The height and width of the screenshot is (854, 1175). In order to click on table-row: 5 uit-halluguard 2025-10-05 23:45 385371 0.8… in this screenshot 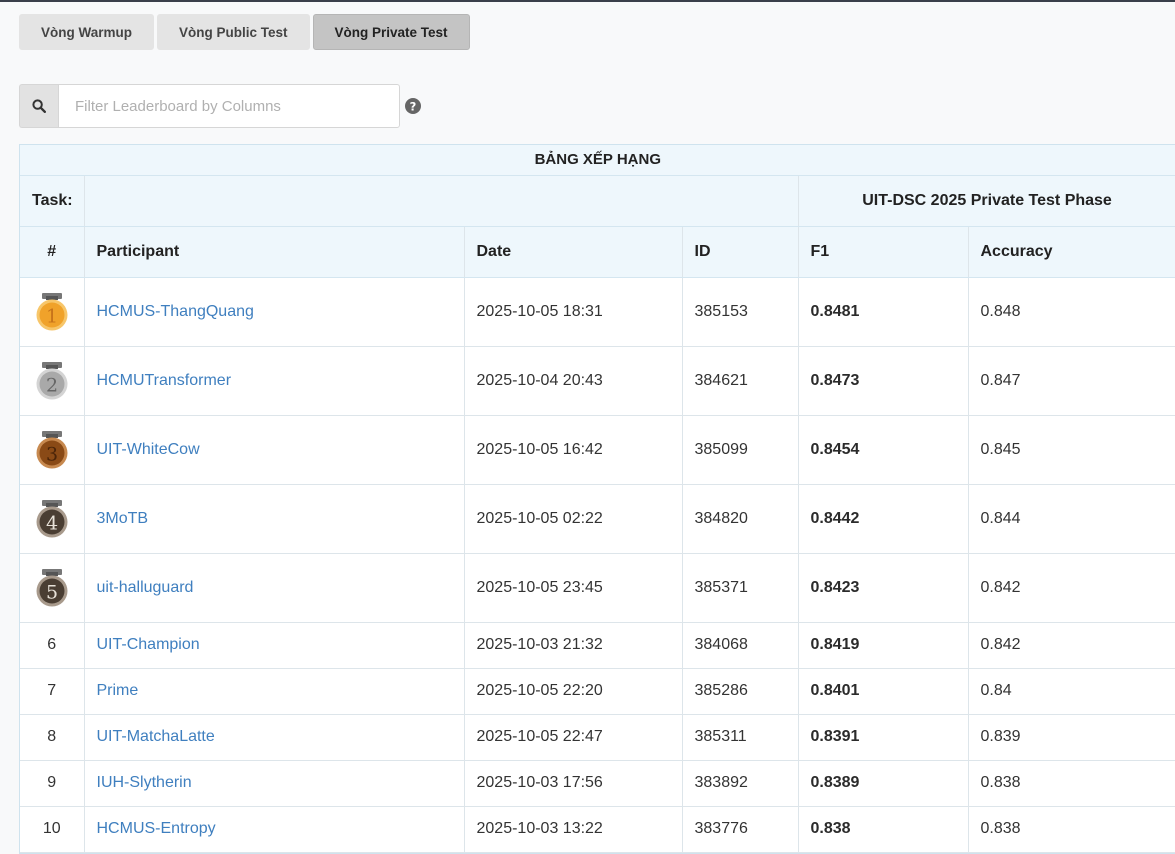, I will do `click(597, 588)`.